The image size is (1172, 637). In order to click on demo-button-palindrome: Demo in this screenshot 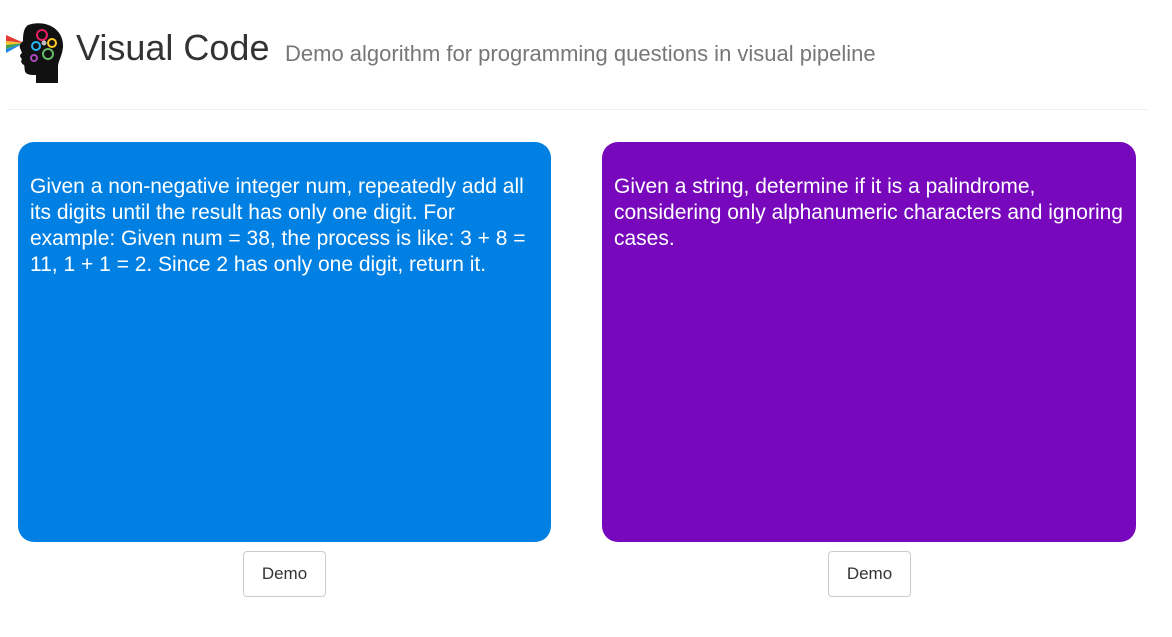, I will do `click(869, 574)`.